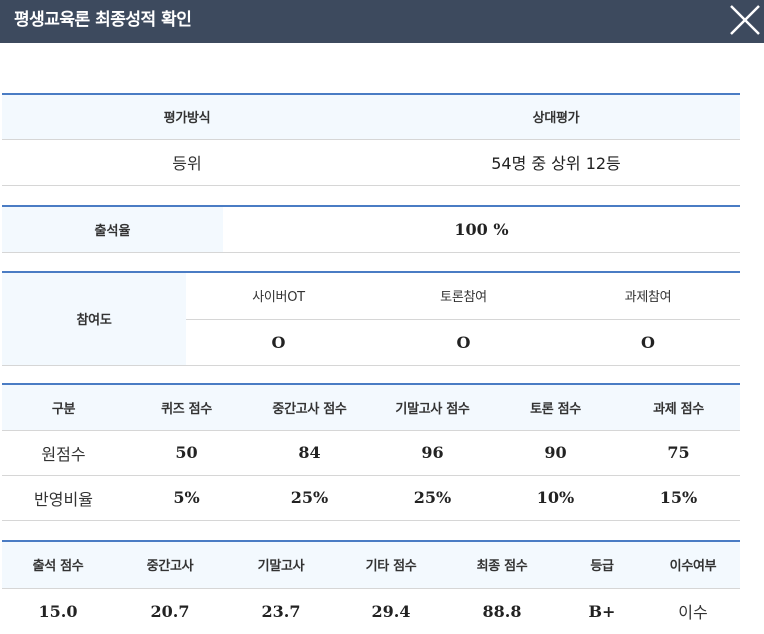 This screenshot has height=634, width=764. What do you see at coordinates (186, 407) in the screenshot?
I see `scores-header-quiz: 퀴즈 점수` at bounding box center [186, 407].